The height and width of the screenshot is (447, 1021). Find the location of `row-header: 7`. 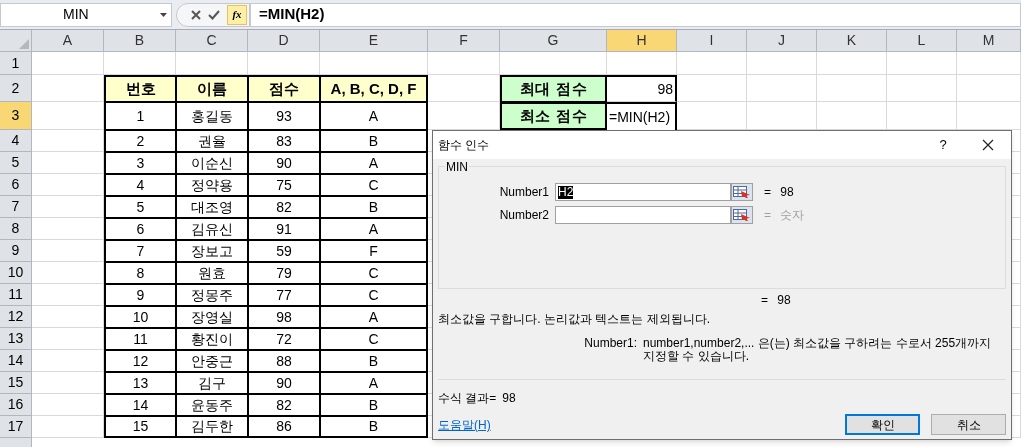

row-header: 7 is located at coordinates (16, 207).